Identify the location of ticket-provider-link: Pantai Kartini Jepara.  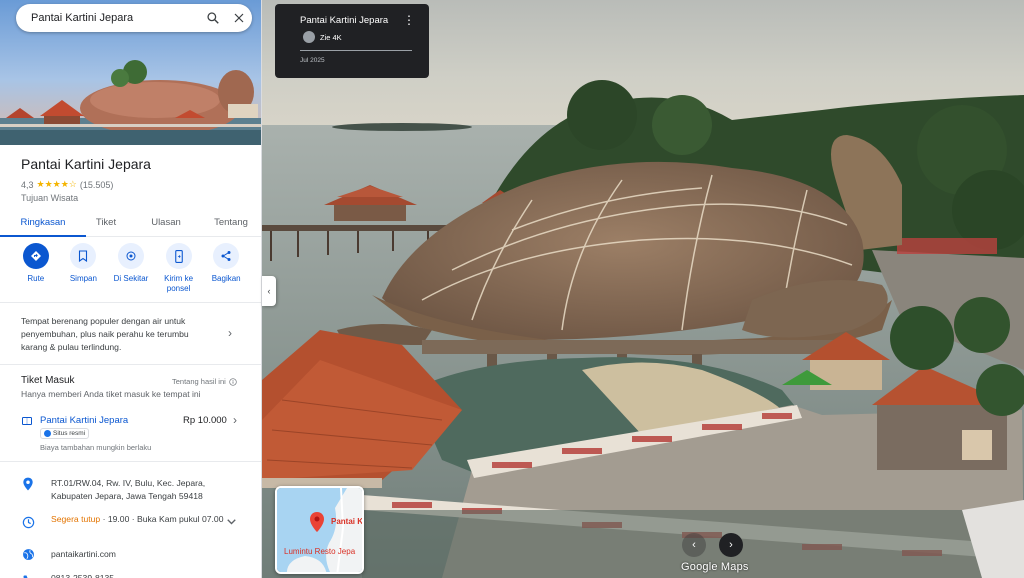
(84, 420).